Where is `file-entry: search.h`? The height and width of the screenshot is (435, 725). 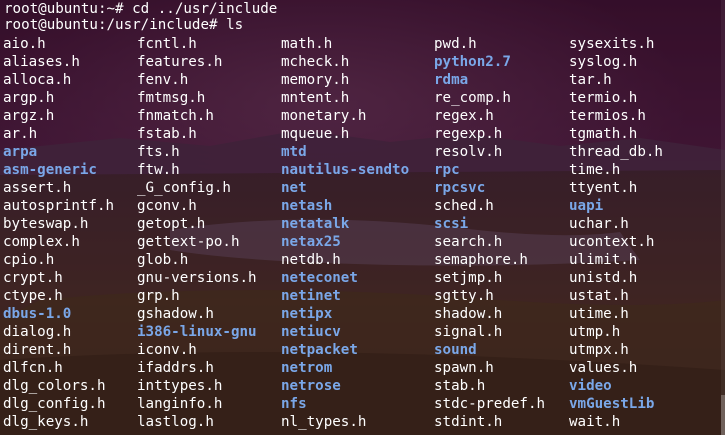 file-entry: search.h is located at coordinates (468, 242).